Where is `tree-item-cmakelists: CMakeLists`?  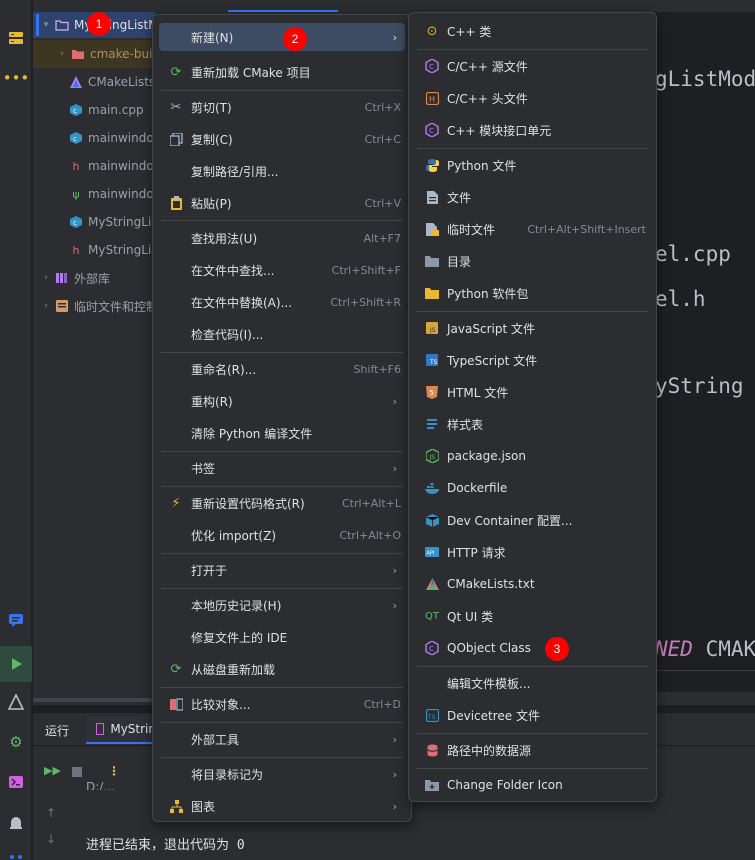 tree-item-cmakelists: CMakeLists is located at coordinates (110, 82).